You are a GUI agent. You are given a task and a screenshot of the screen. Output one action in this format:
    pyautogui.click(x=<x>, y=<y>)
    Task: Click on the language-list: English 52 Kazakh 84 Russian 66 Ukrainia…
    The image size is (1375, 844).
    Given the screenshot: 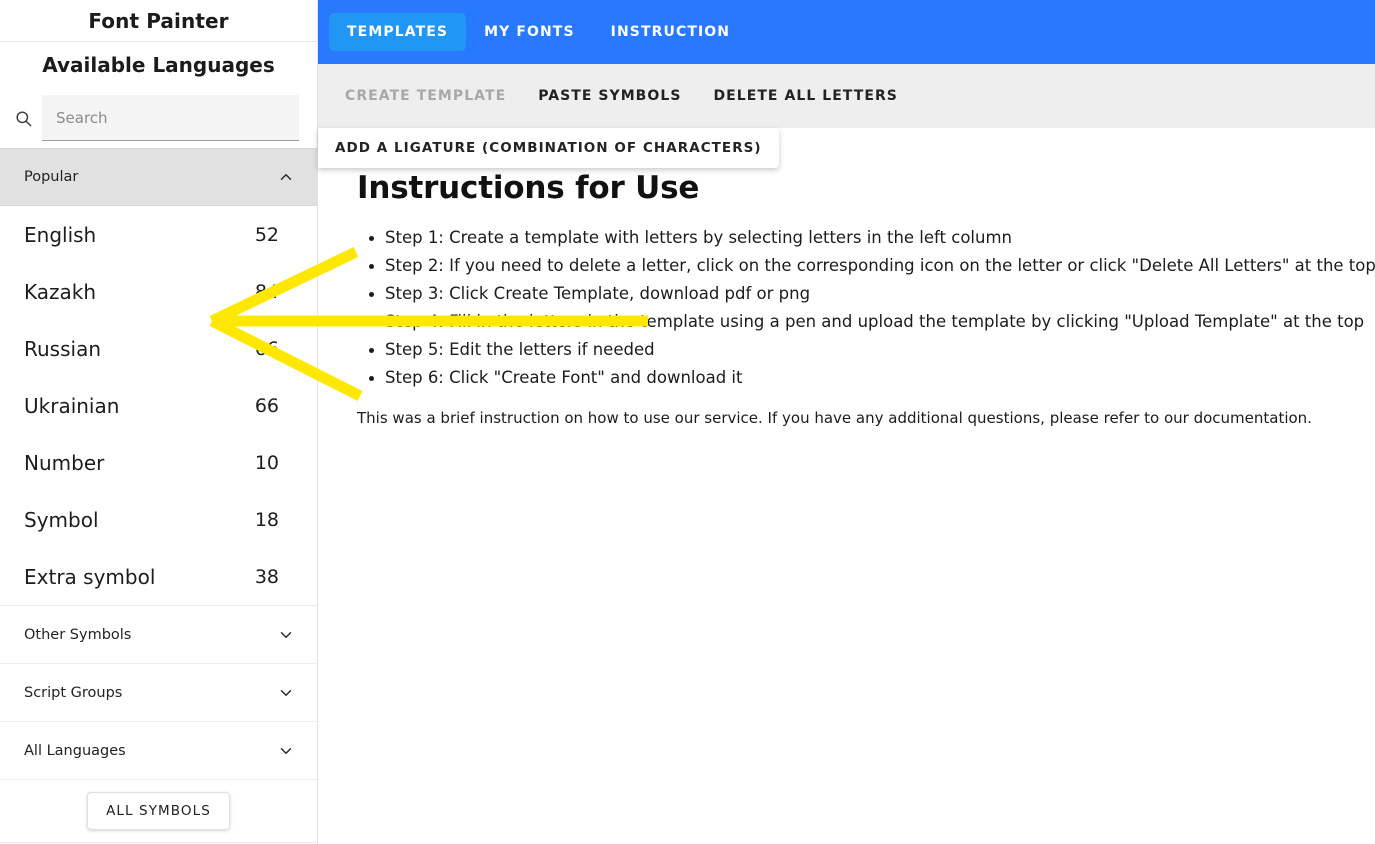 What is the action you would take?
    pyautogui.click(x=158, y=405)
    